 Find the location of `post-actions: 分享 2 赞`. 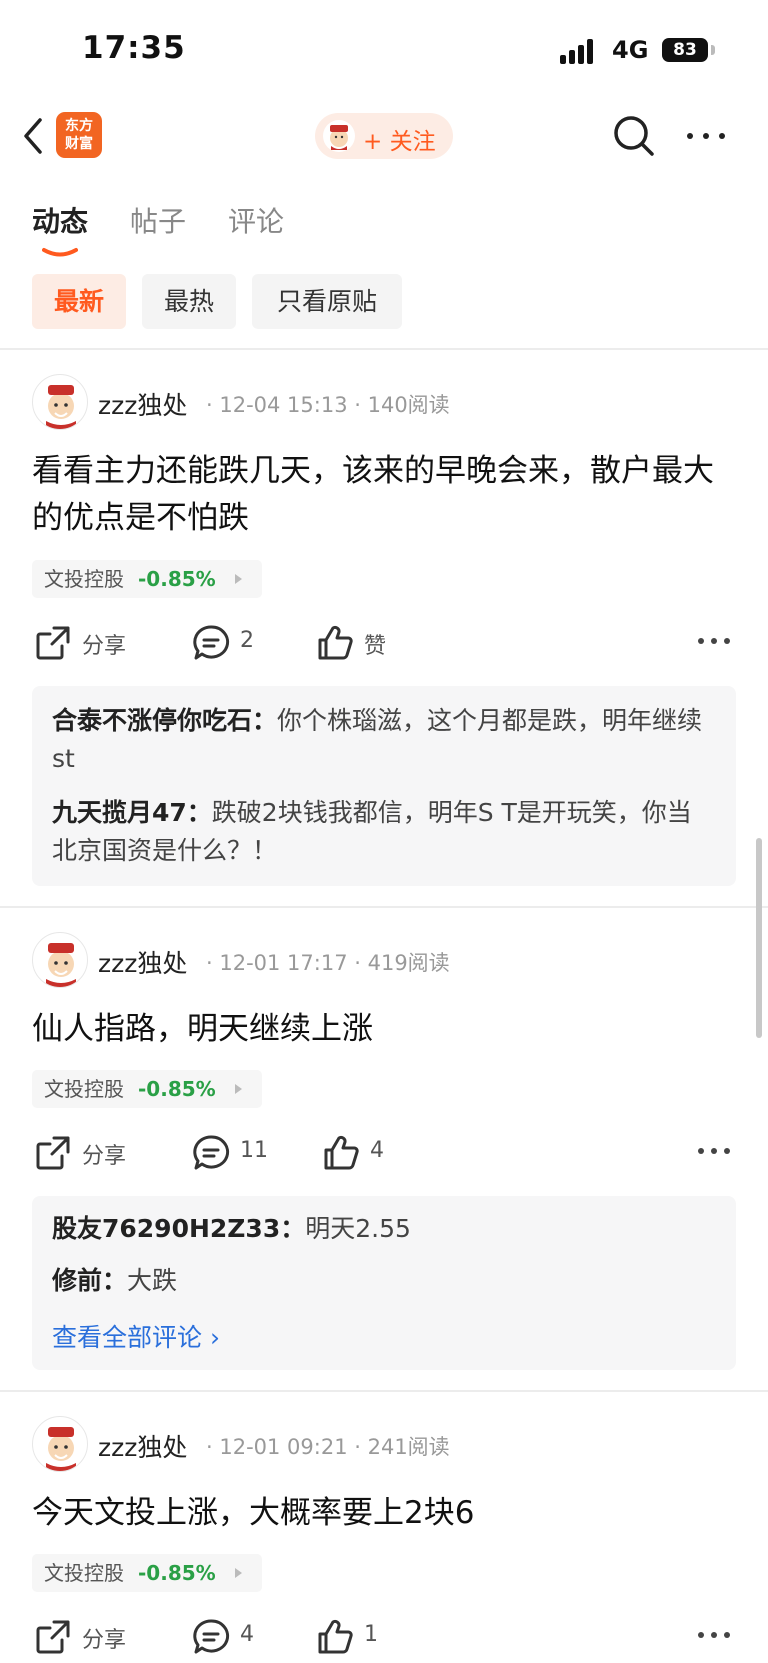

post-actions: 分享 2 赞 is located at coordinates (384, 643).